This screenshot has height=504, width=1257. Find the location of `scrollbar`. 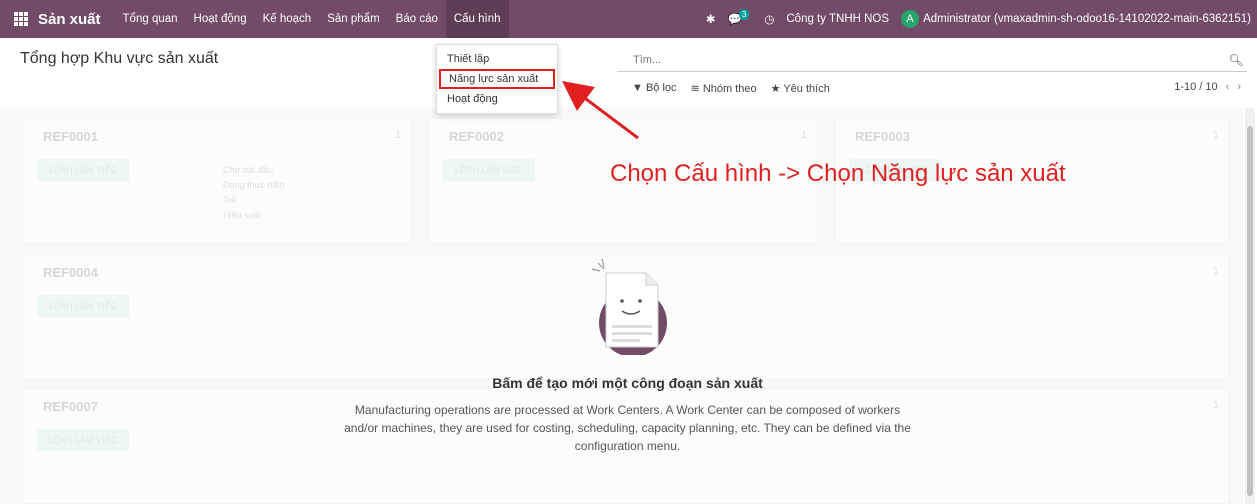

scrollbar is located at coordinates (1250, 306).